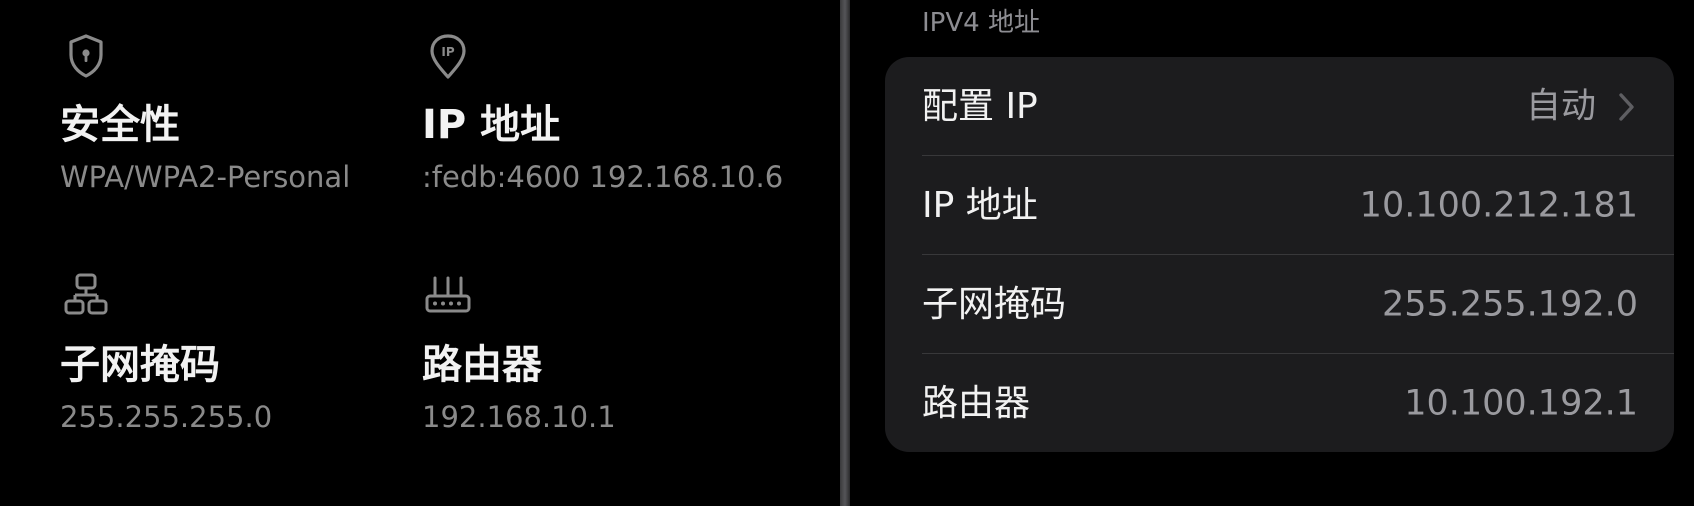 This screenshot has height=506, width=1694. Describe the element at coordinates (166, 417) in the screenshot. I see `subnet-mask-value: 255.255.255.0` at that location.